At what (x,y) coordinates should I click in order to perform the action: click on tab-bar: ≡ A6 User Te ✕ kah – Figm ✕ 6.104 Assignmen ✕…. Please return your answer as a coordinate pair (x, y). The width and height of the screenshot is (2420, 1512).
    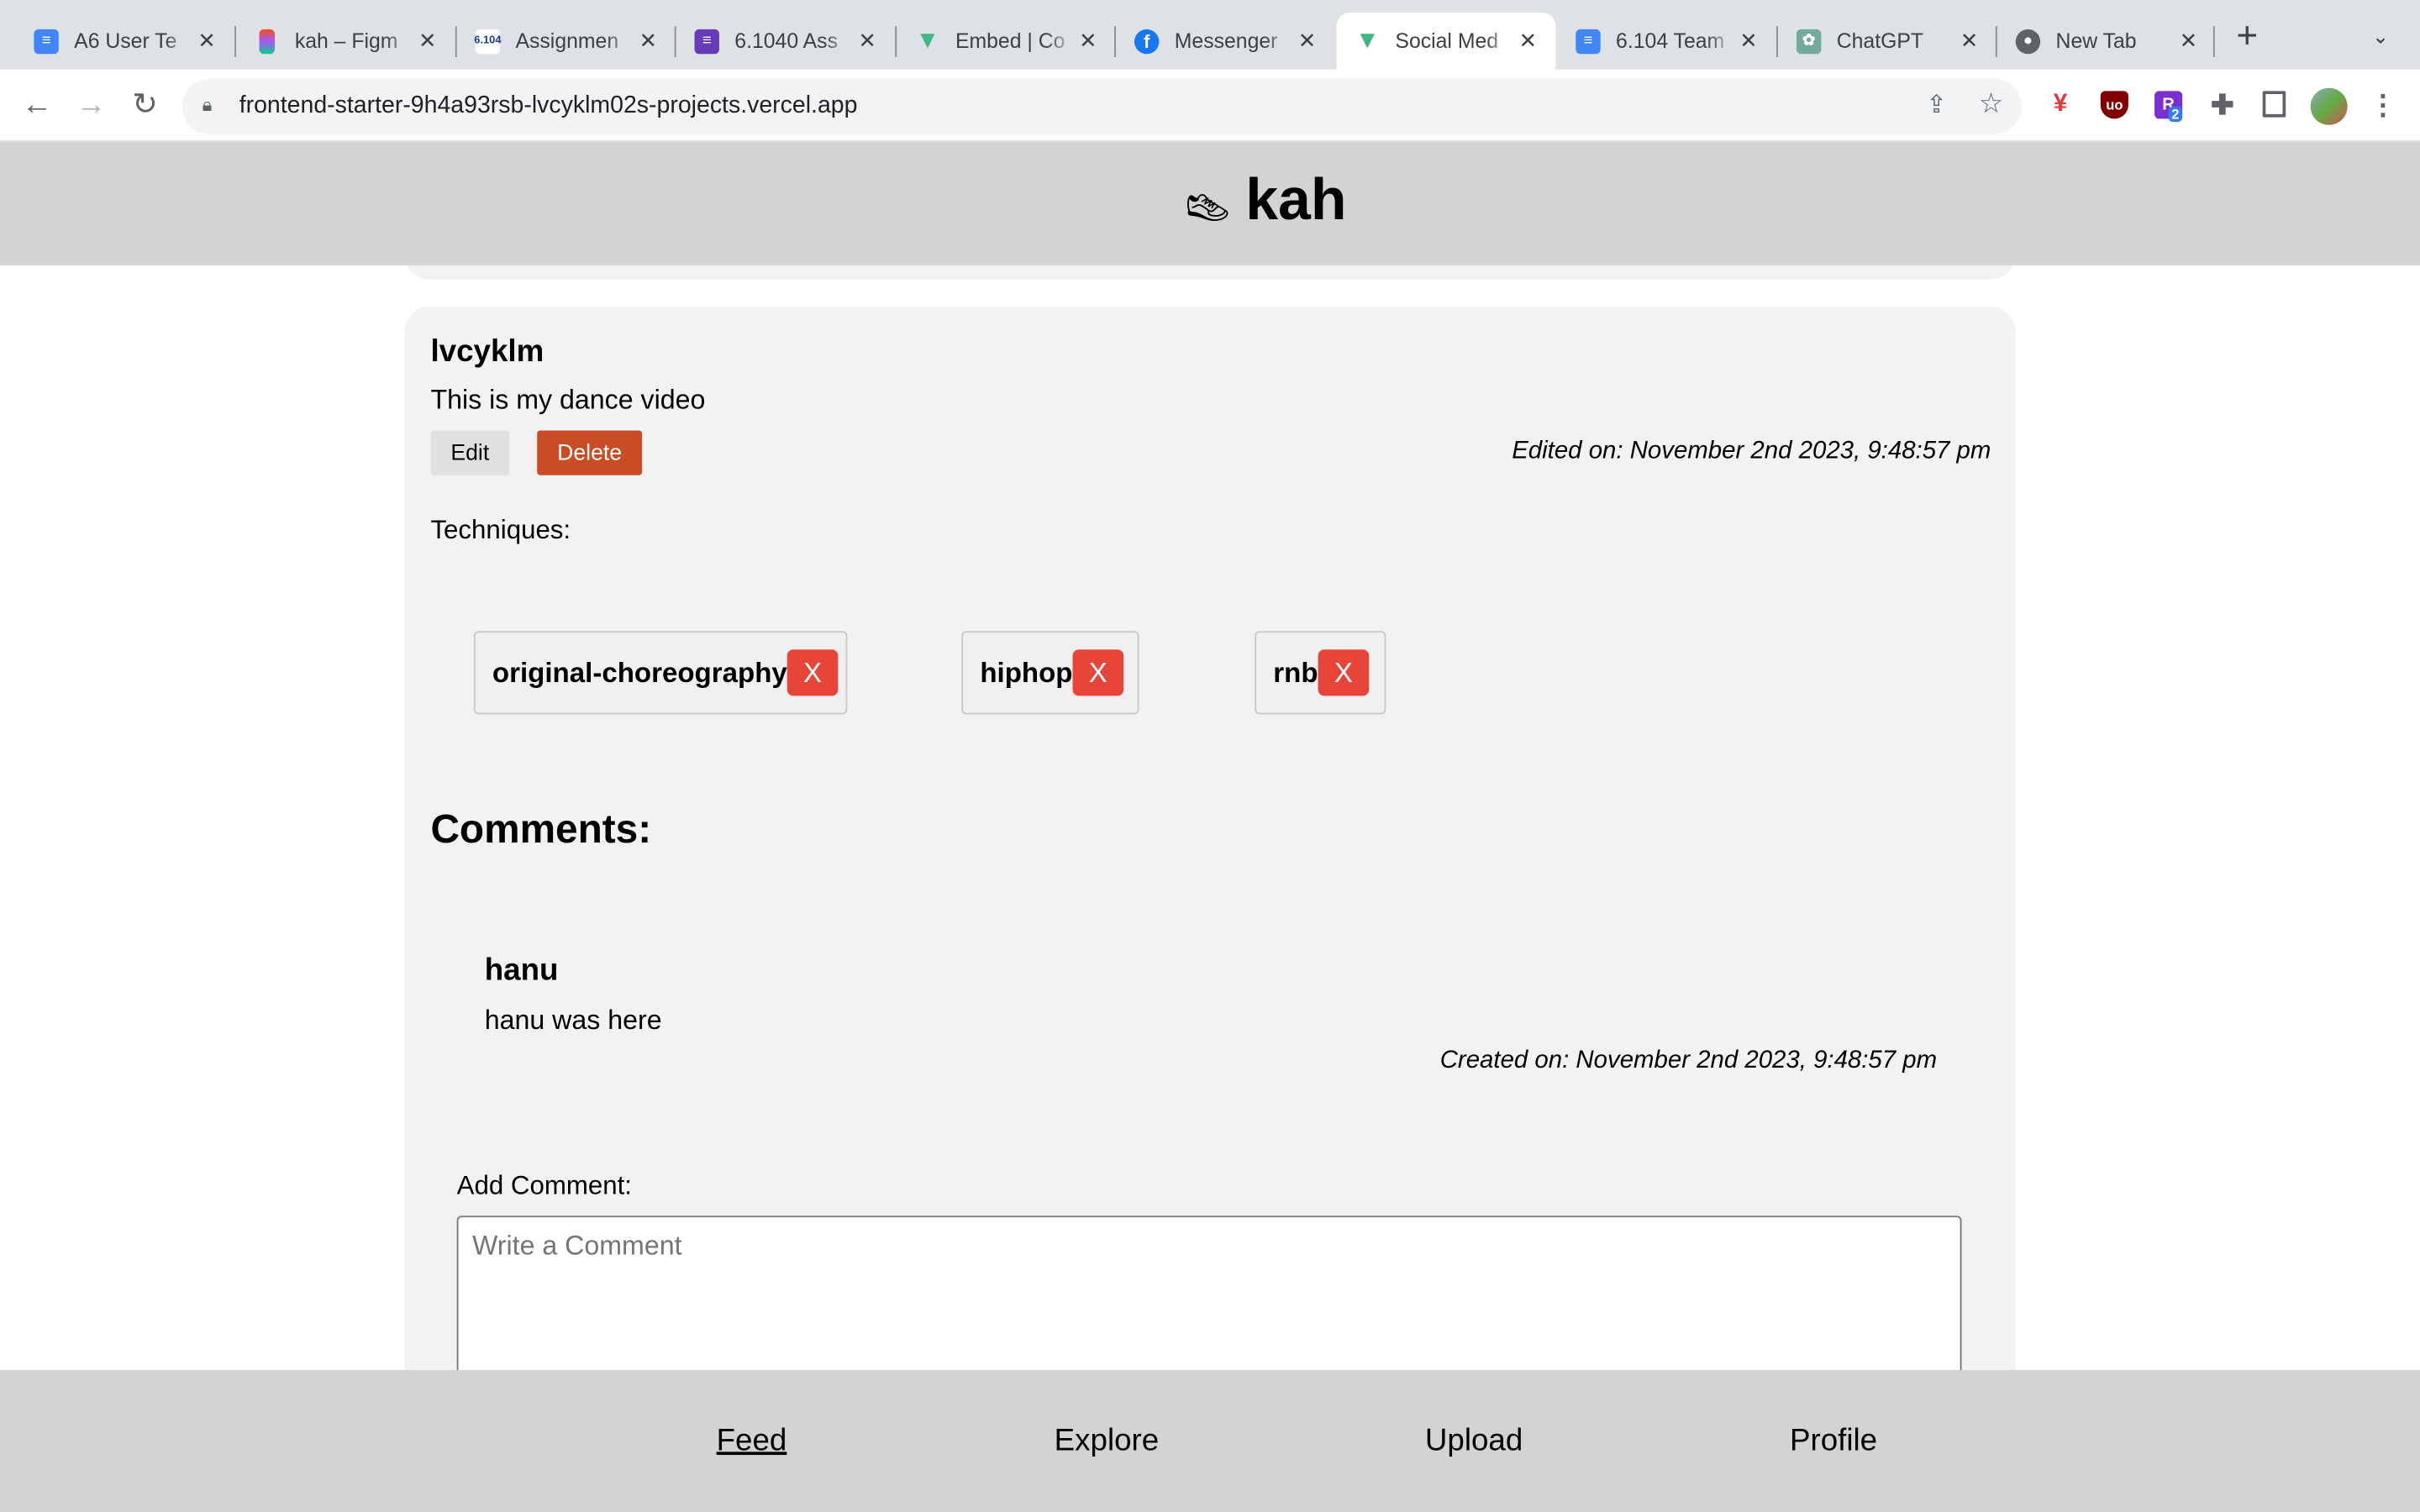
    Looking at the image, I should click on (1210, 35).